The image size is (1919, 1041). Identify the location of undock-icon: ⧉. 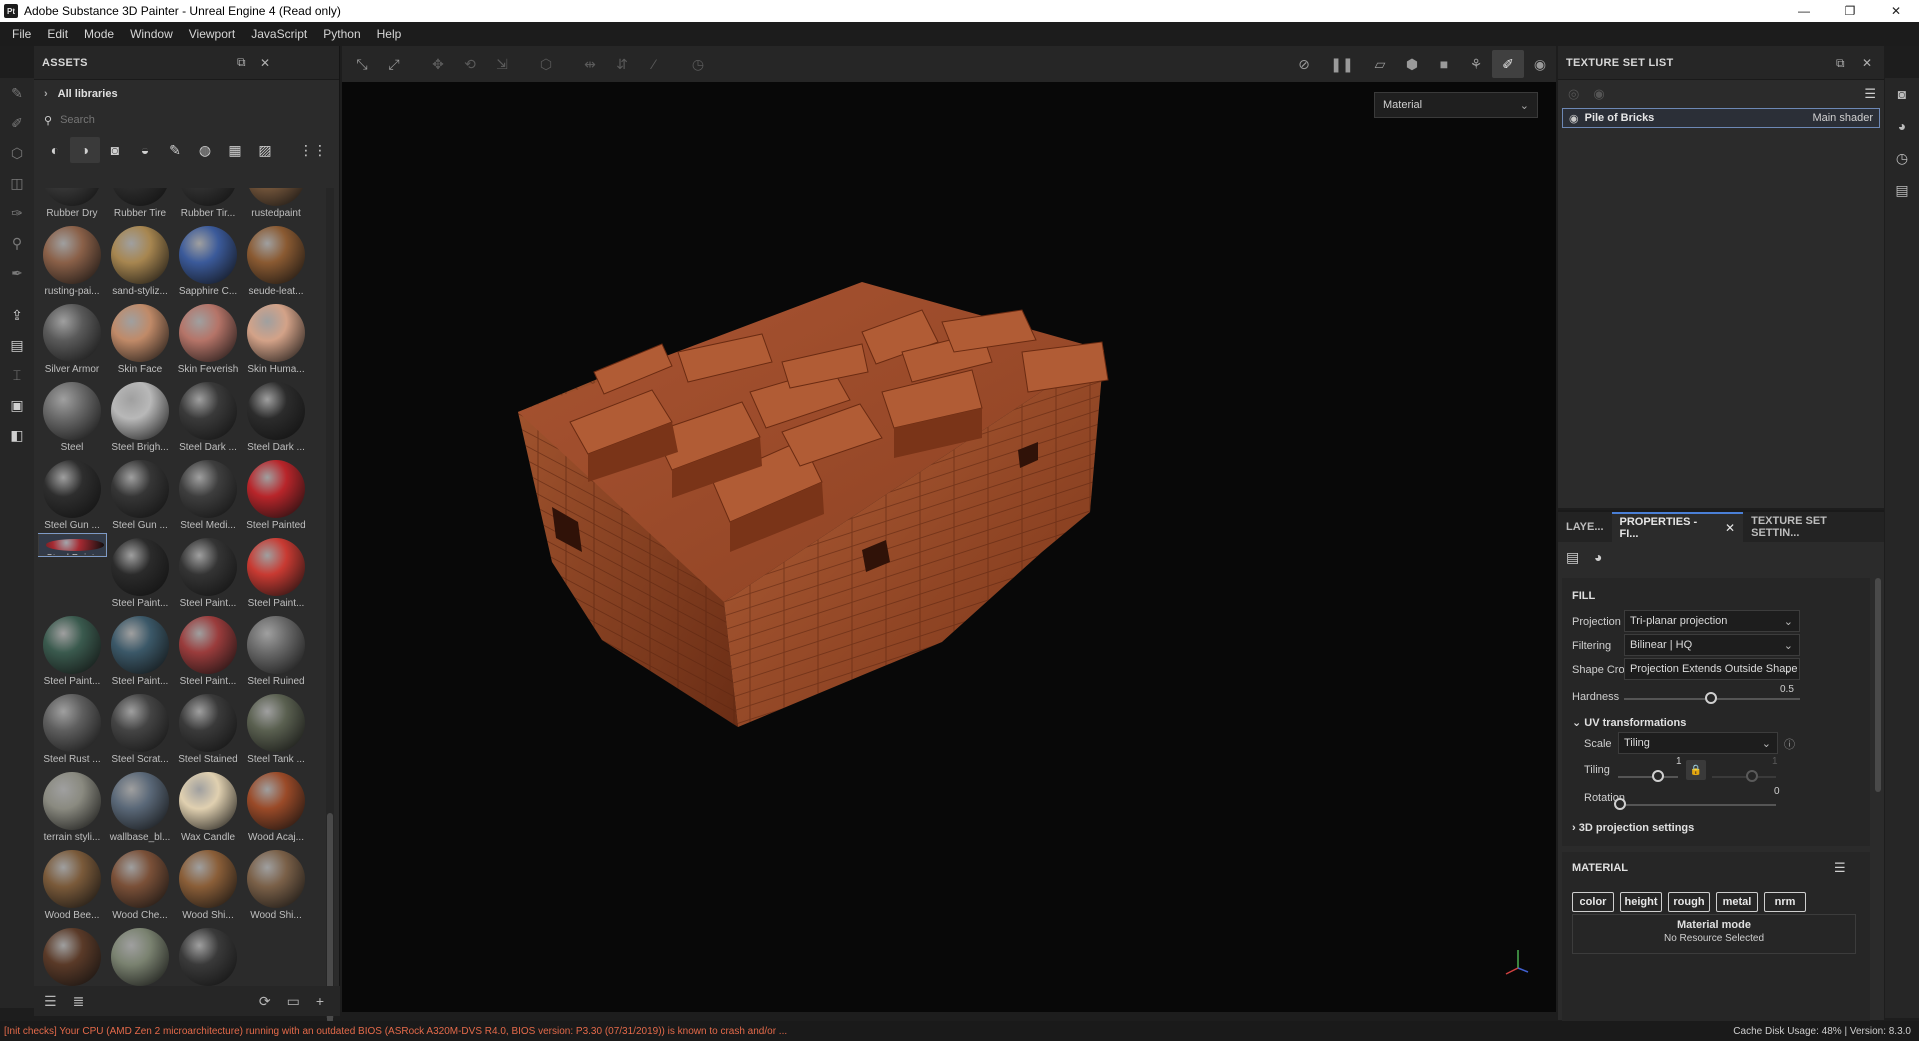
(1840, 63).